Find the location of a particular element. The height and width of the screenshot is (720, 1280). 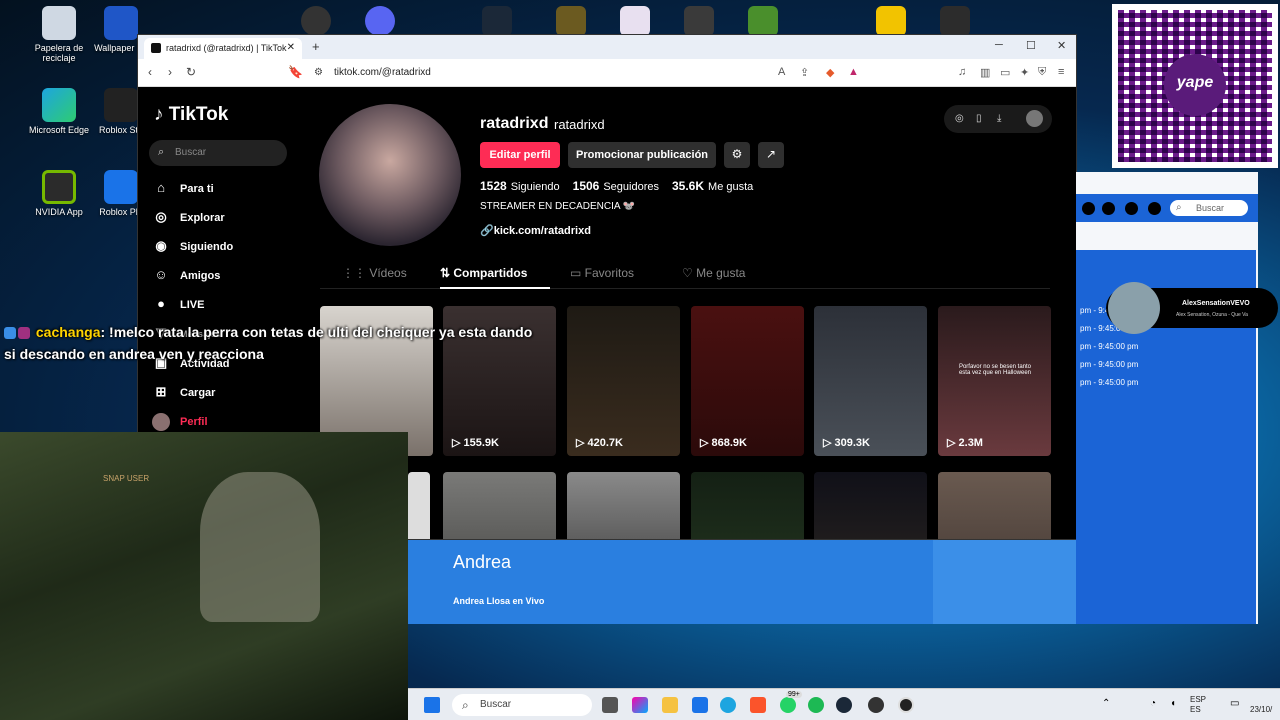

video-tile: ▷ 420.7K is located at coordinates (623, 381).